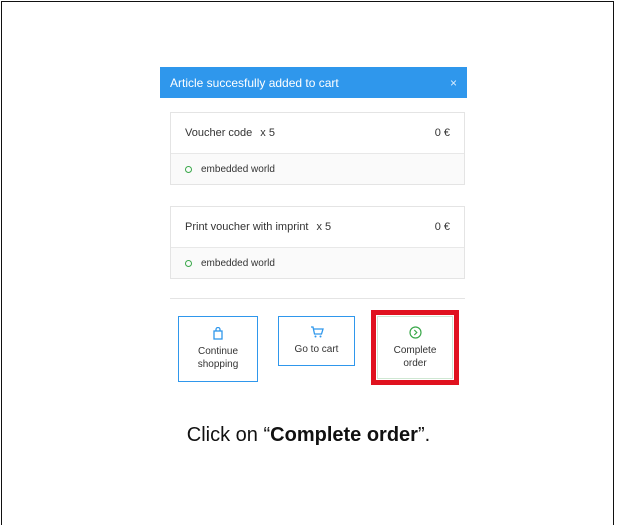 This screenshot has width=617, height=527. I want to click on highlight-box, so click(415, 347).